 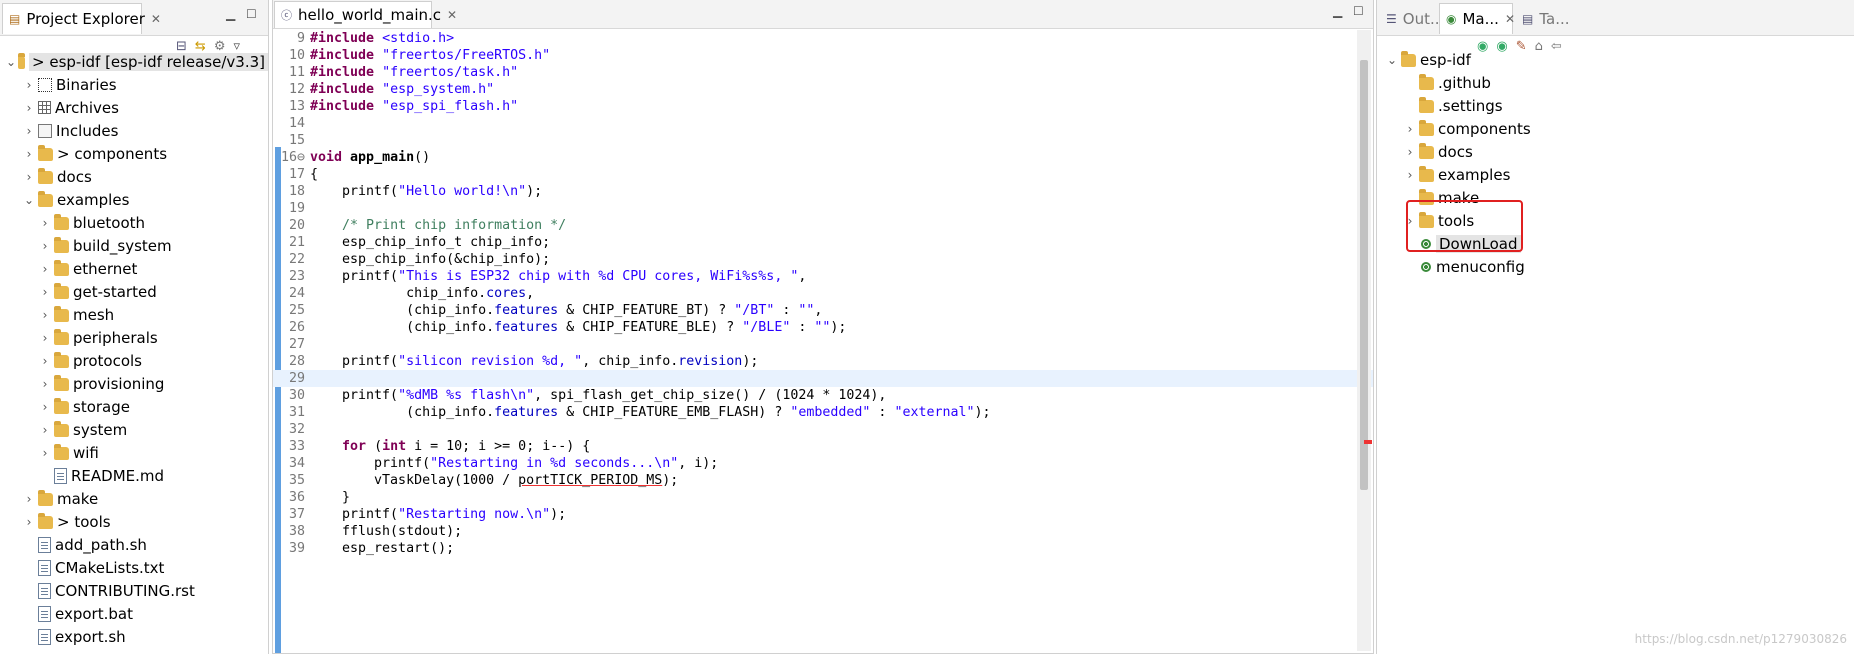 I want to click on tree-item: README.md, so click(x=134, y=475).